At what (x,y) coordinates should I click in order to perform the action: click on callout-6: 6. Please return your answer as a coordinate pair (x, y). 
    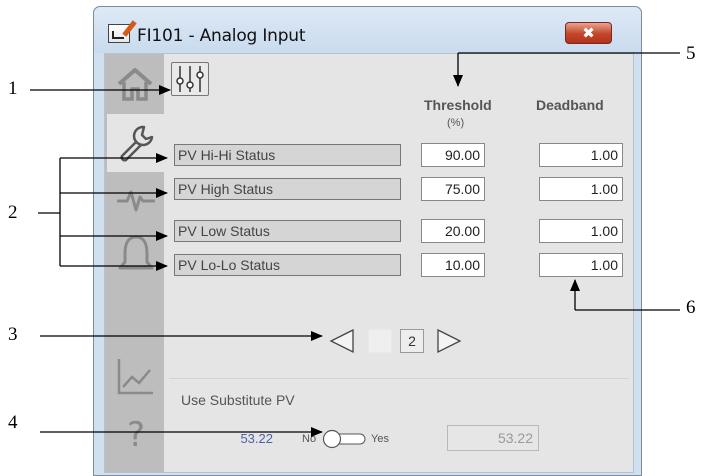
    Looking at the image, I should click on (691, 307).